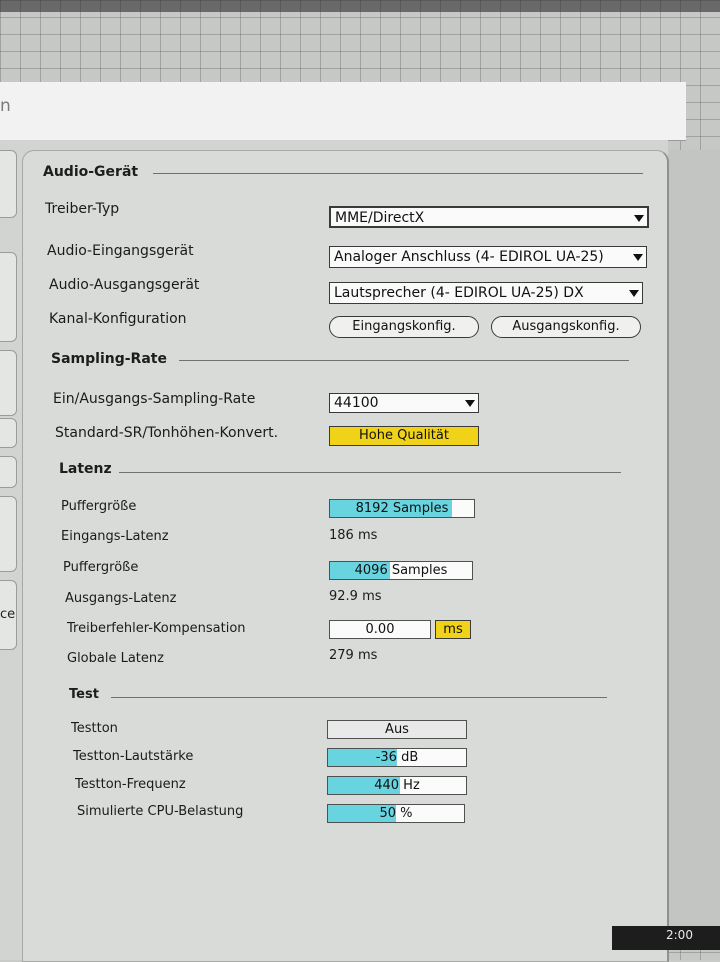 The image size is (720, 962). What do you see at coordinates (124, 285) in the screenshot?
I see `output-device-label: Audio-Ausgangsgerät` at bounding box center [124, 285].